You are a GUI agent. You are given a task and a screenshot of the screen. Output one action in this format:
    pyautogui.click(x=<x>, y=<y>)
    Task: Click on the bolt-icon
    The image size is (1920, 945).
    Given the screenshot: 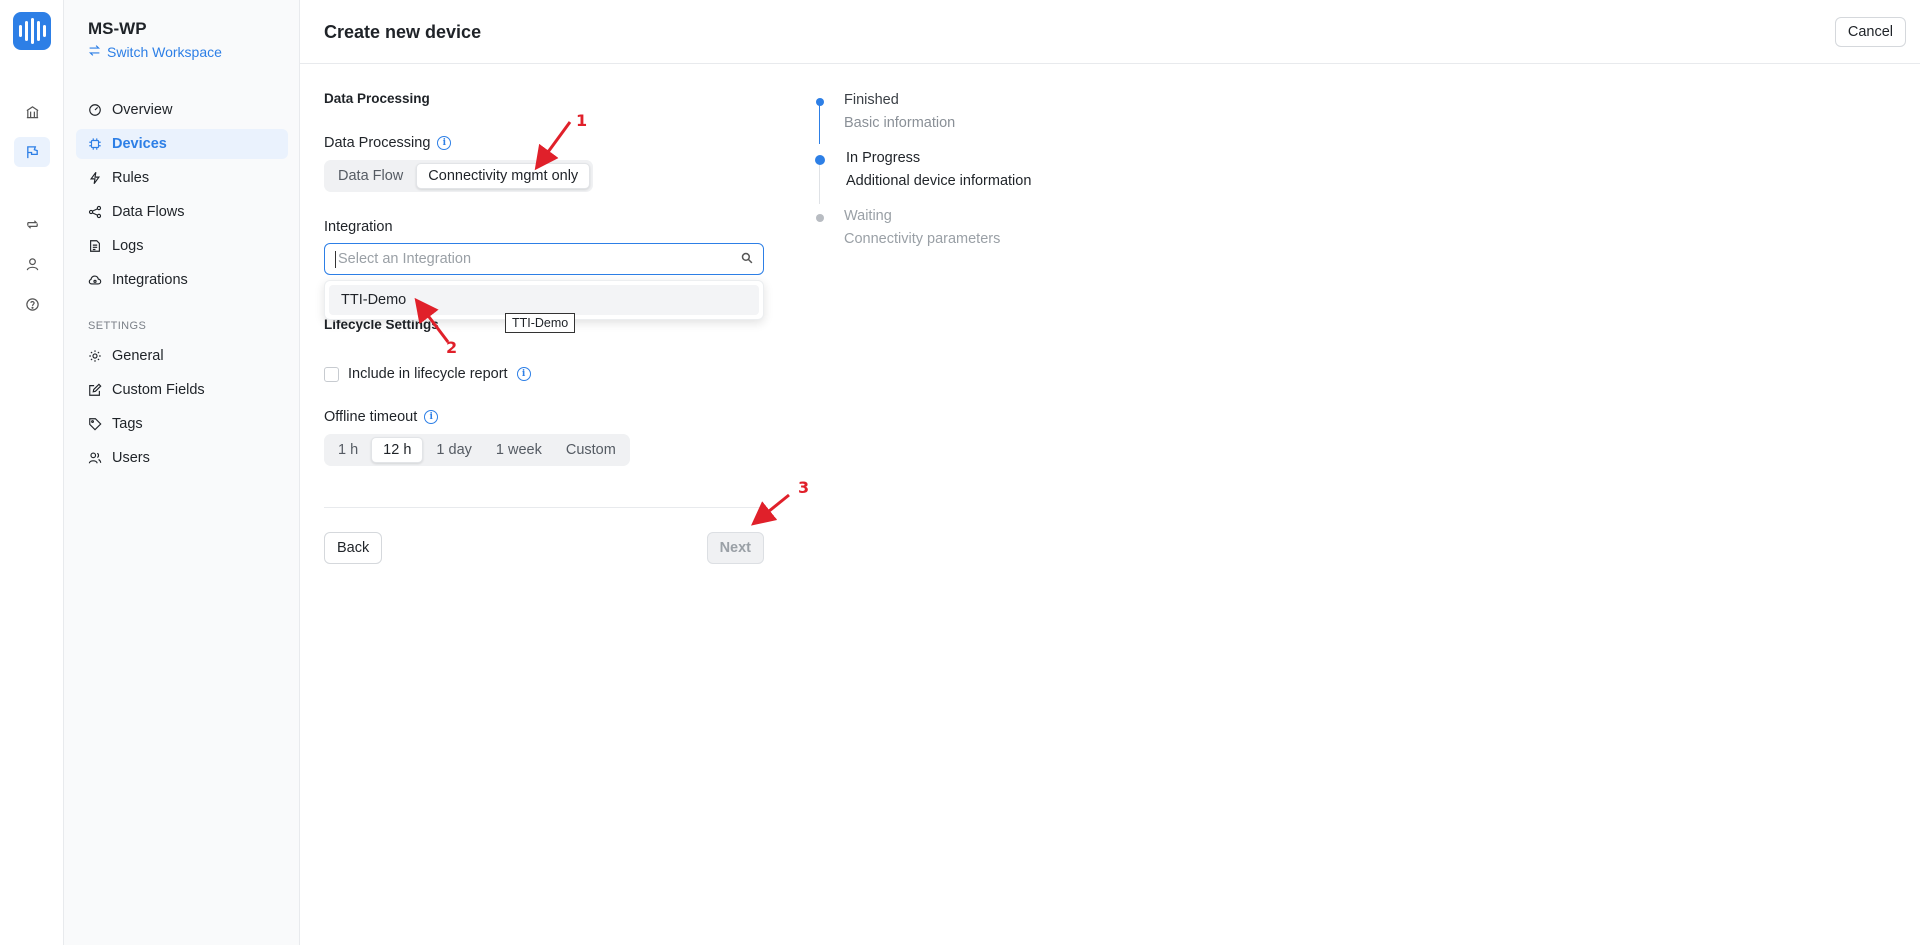 What is the action you would take?
    pyautogui.click(x=95, y=178)
    